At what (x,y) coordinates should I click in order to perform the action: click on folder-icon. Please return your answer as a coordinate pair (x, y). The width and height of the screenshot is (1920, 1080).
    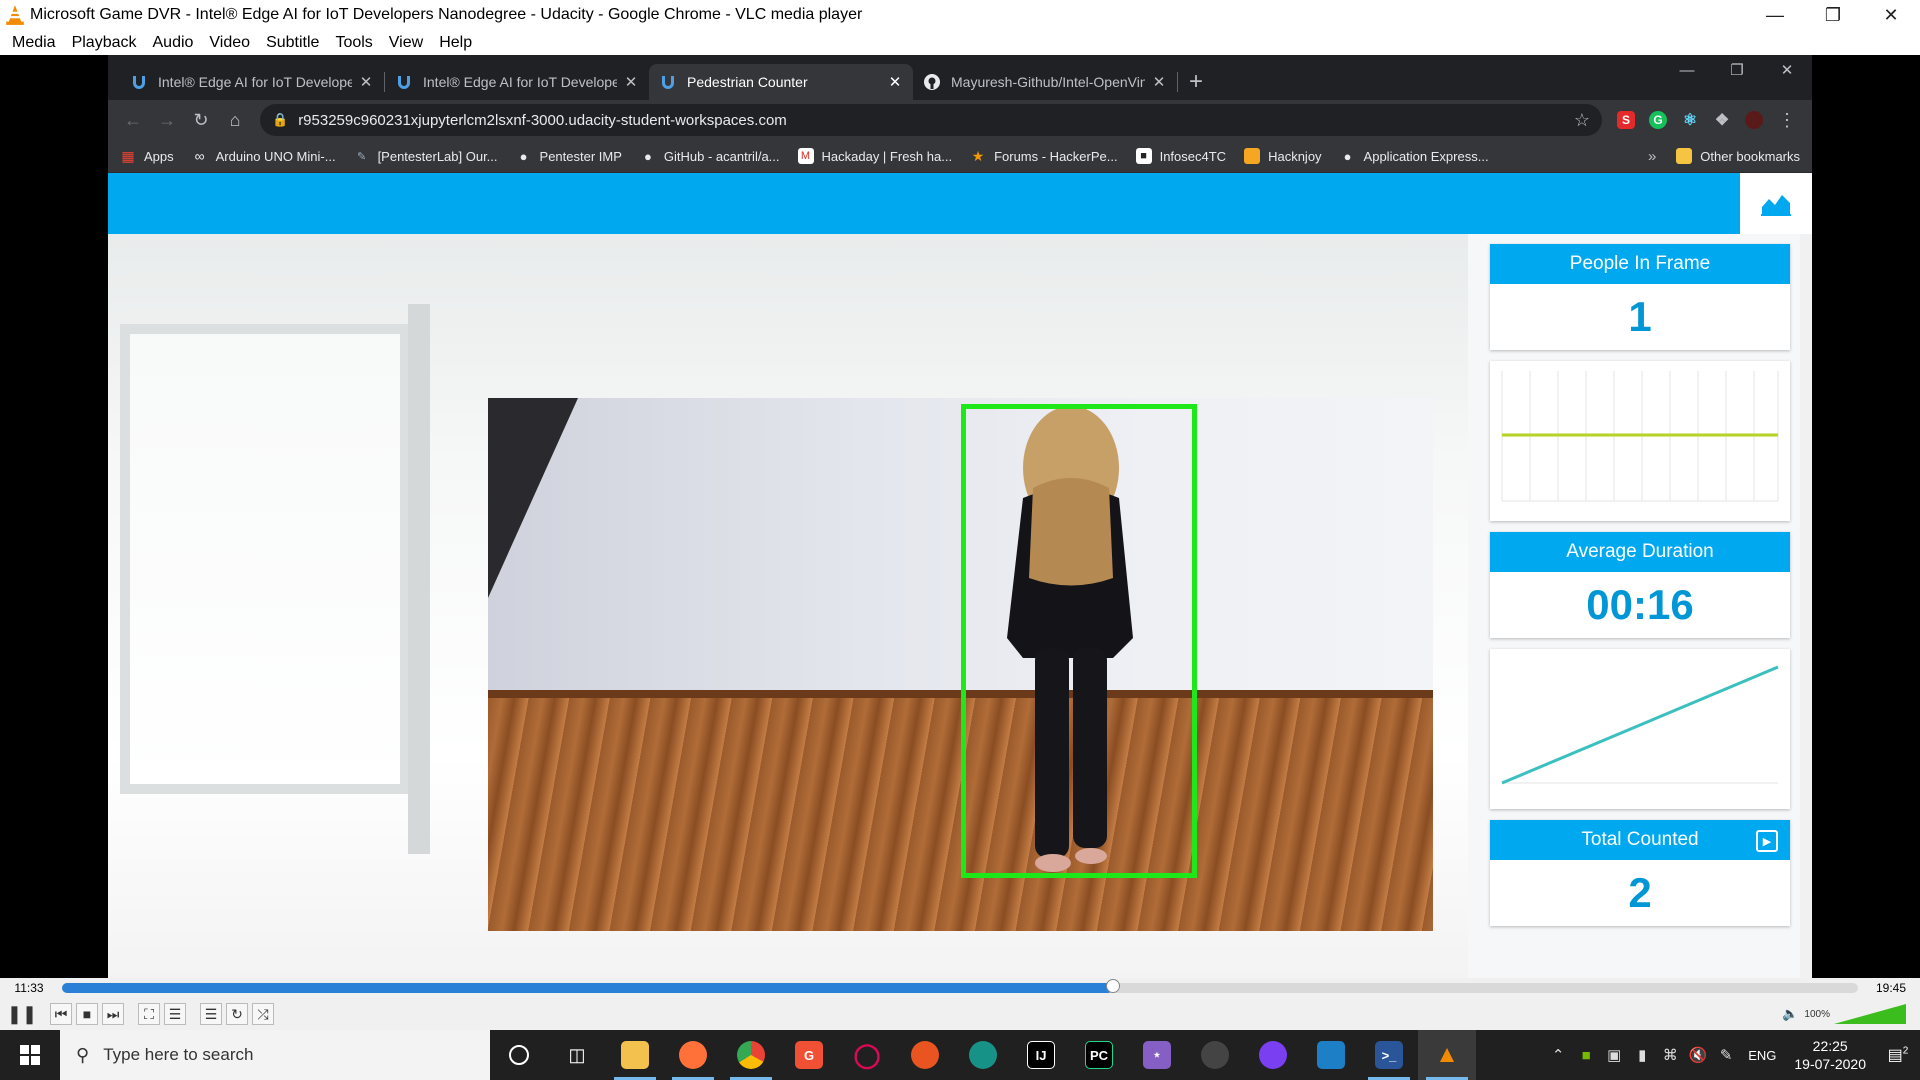
    Looking at the image, I should click on (1684, 156).